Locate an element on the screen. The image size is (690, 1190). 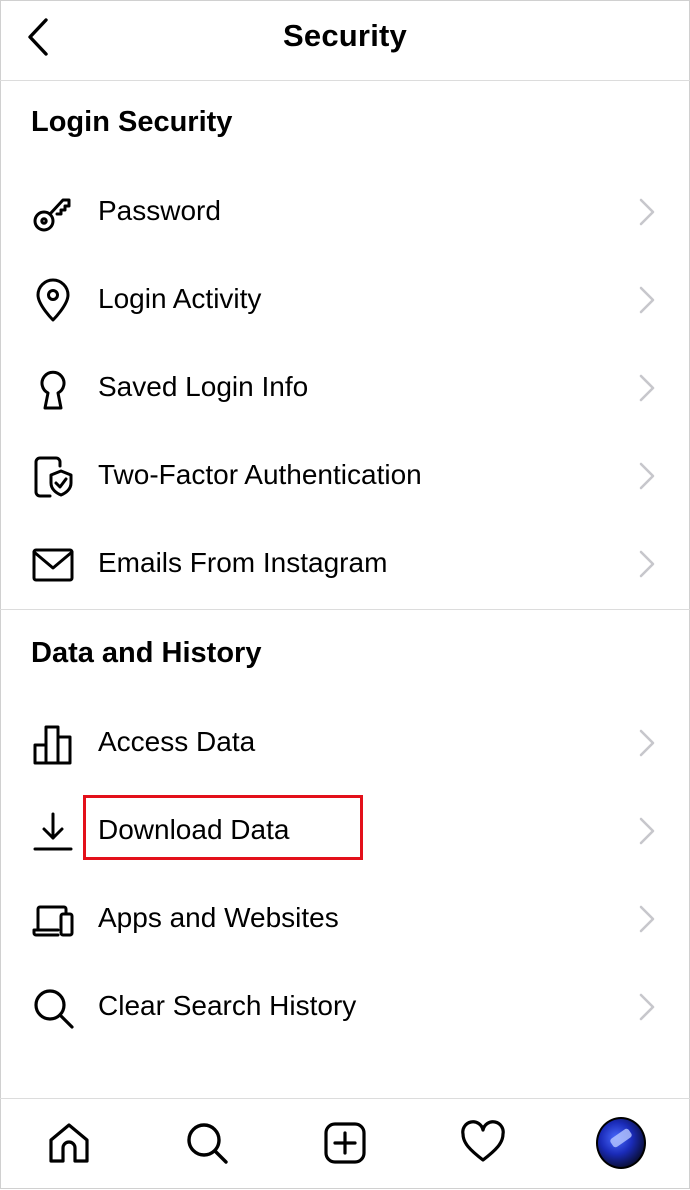
section-title-login-security: Login Security is located at coordinates (132, 122).